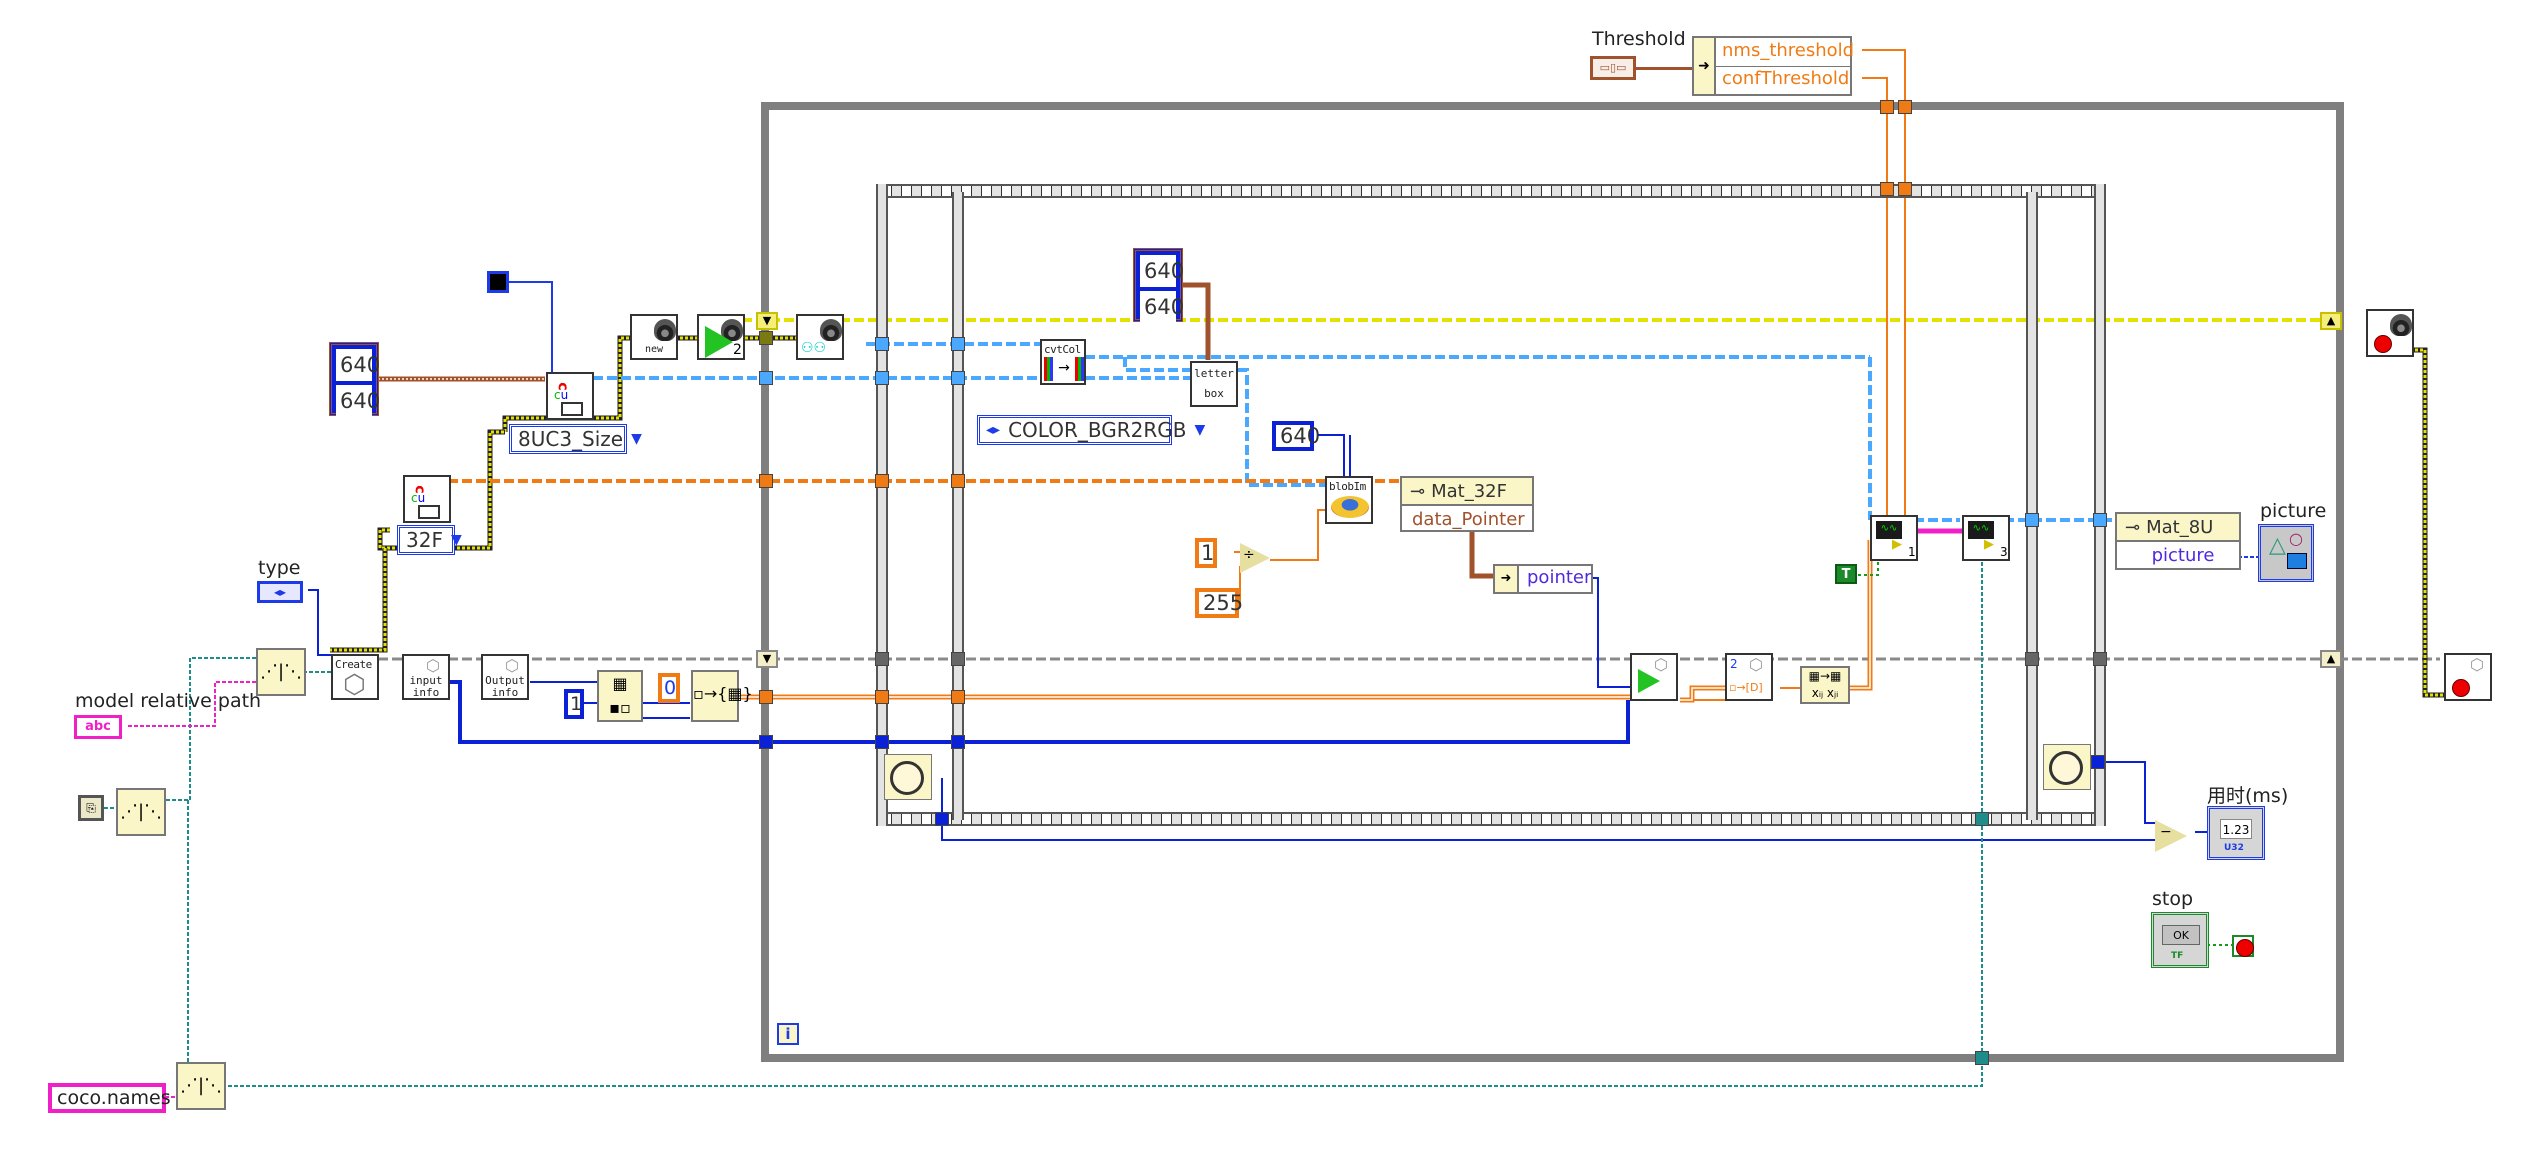  I want to click on field-conf-threshold: confThreshold, so click(1785, 78).